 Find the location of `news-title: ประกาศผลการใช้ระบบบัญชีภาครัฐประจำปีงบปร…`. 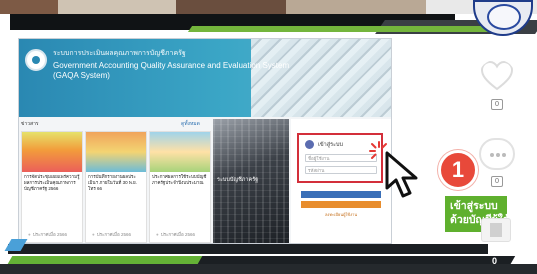

news-title: ประกาศผลการใช้ระบบบัญชีภาครัฐประจำปีงบปร… is located at coordinates (179, 179).